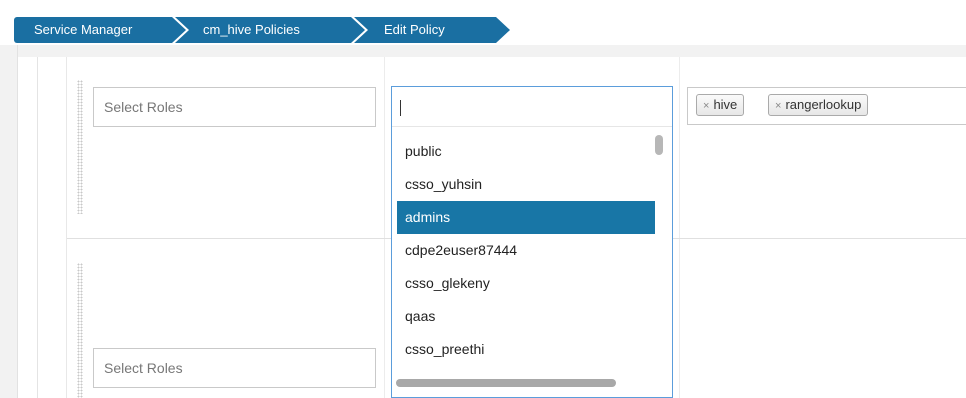 The image size is (966, 398). What do you see at coordinates (101, 30) in the screenshot?
I see `breadcrumb-service-manager: Service Manager` at bounding box center [101, 30].